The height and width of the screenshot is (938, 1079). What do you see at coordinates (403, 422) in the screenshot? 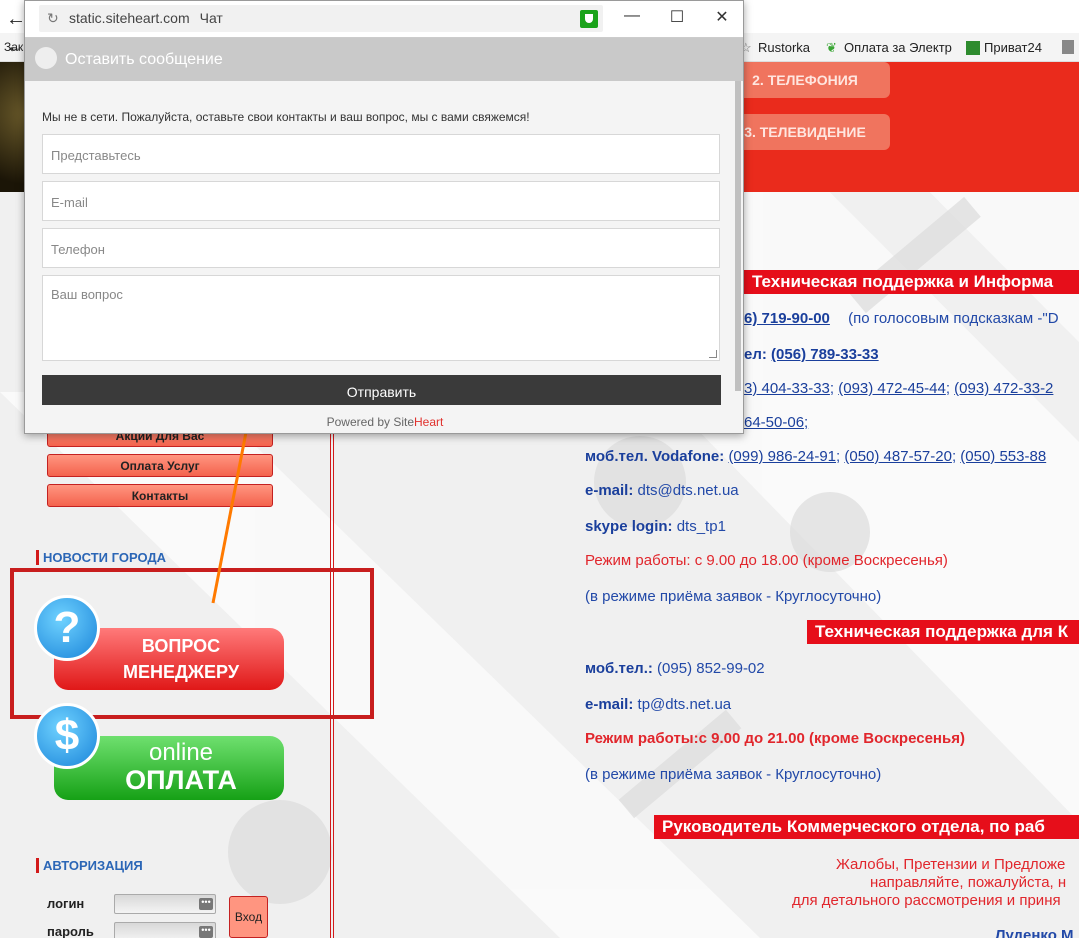
I see `siteheart-link: Site` at bounding box center [403, 422].